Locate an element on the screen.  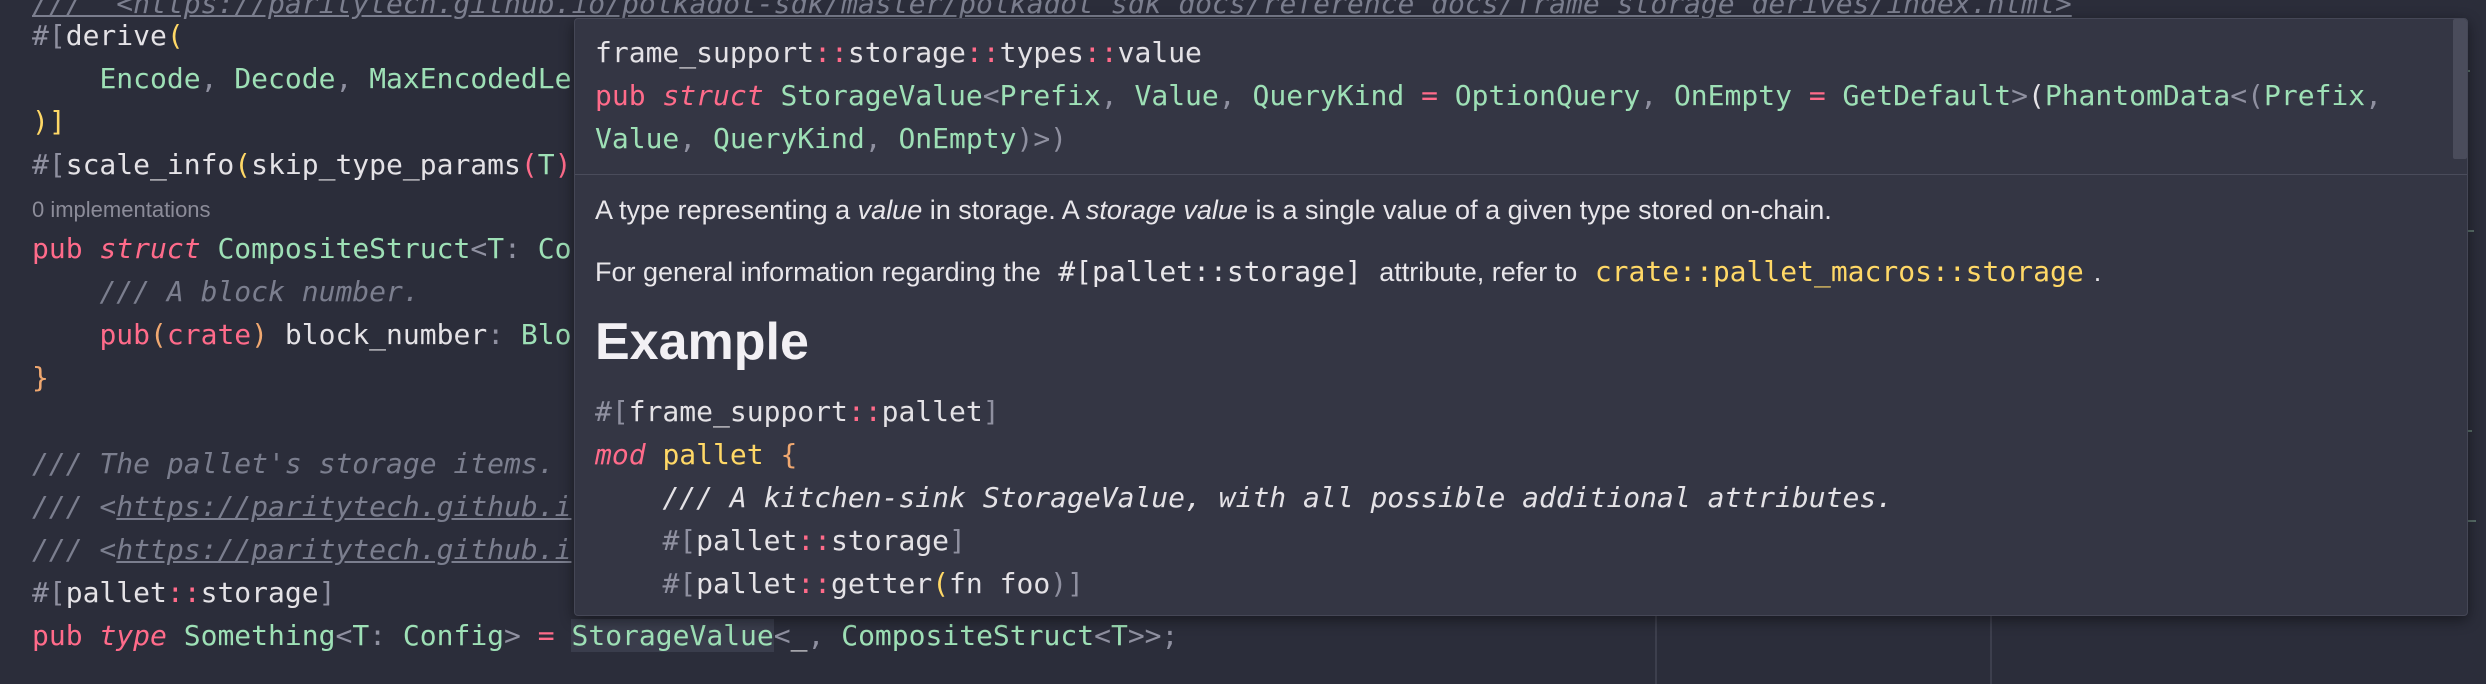
code-line-derive: #[derive( is located at coordinates (108, 35).